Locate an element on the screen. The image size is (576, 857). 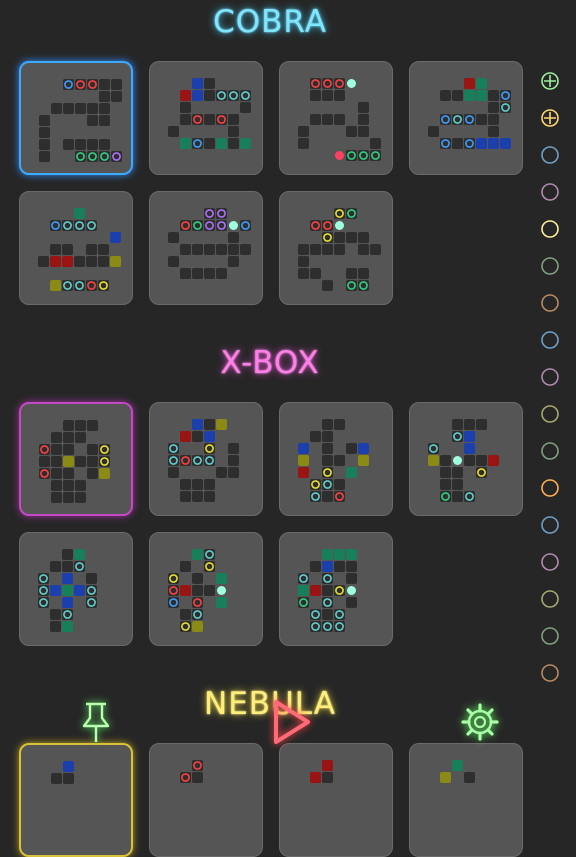
circle-icon is located at coordinates (550, 562).